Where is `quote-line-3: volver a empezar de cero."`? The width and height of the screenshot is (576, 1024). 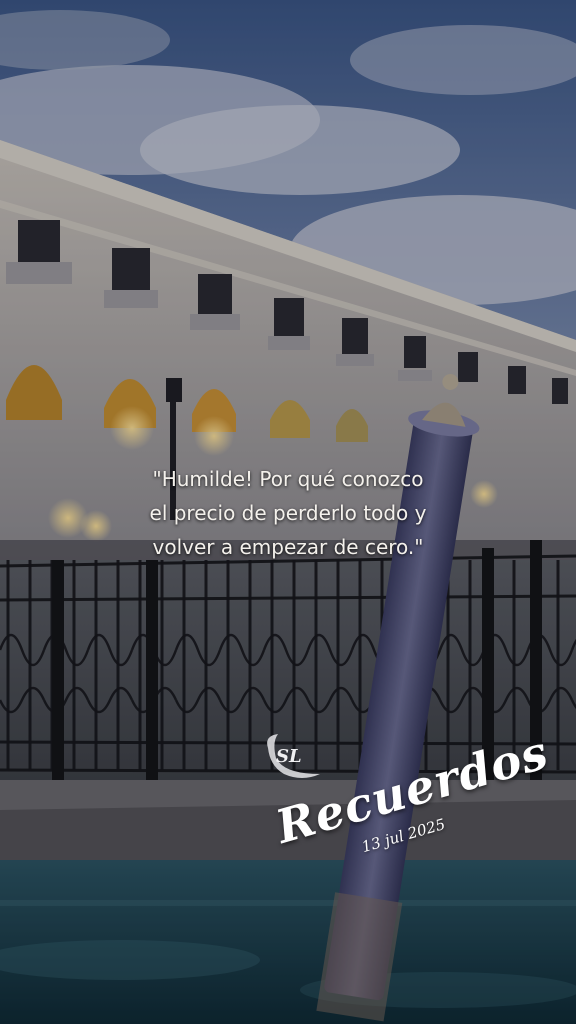
quote-line-3: volver a empezar de cero." is located at coordinates (288, 547).